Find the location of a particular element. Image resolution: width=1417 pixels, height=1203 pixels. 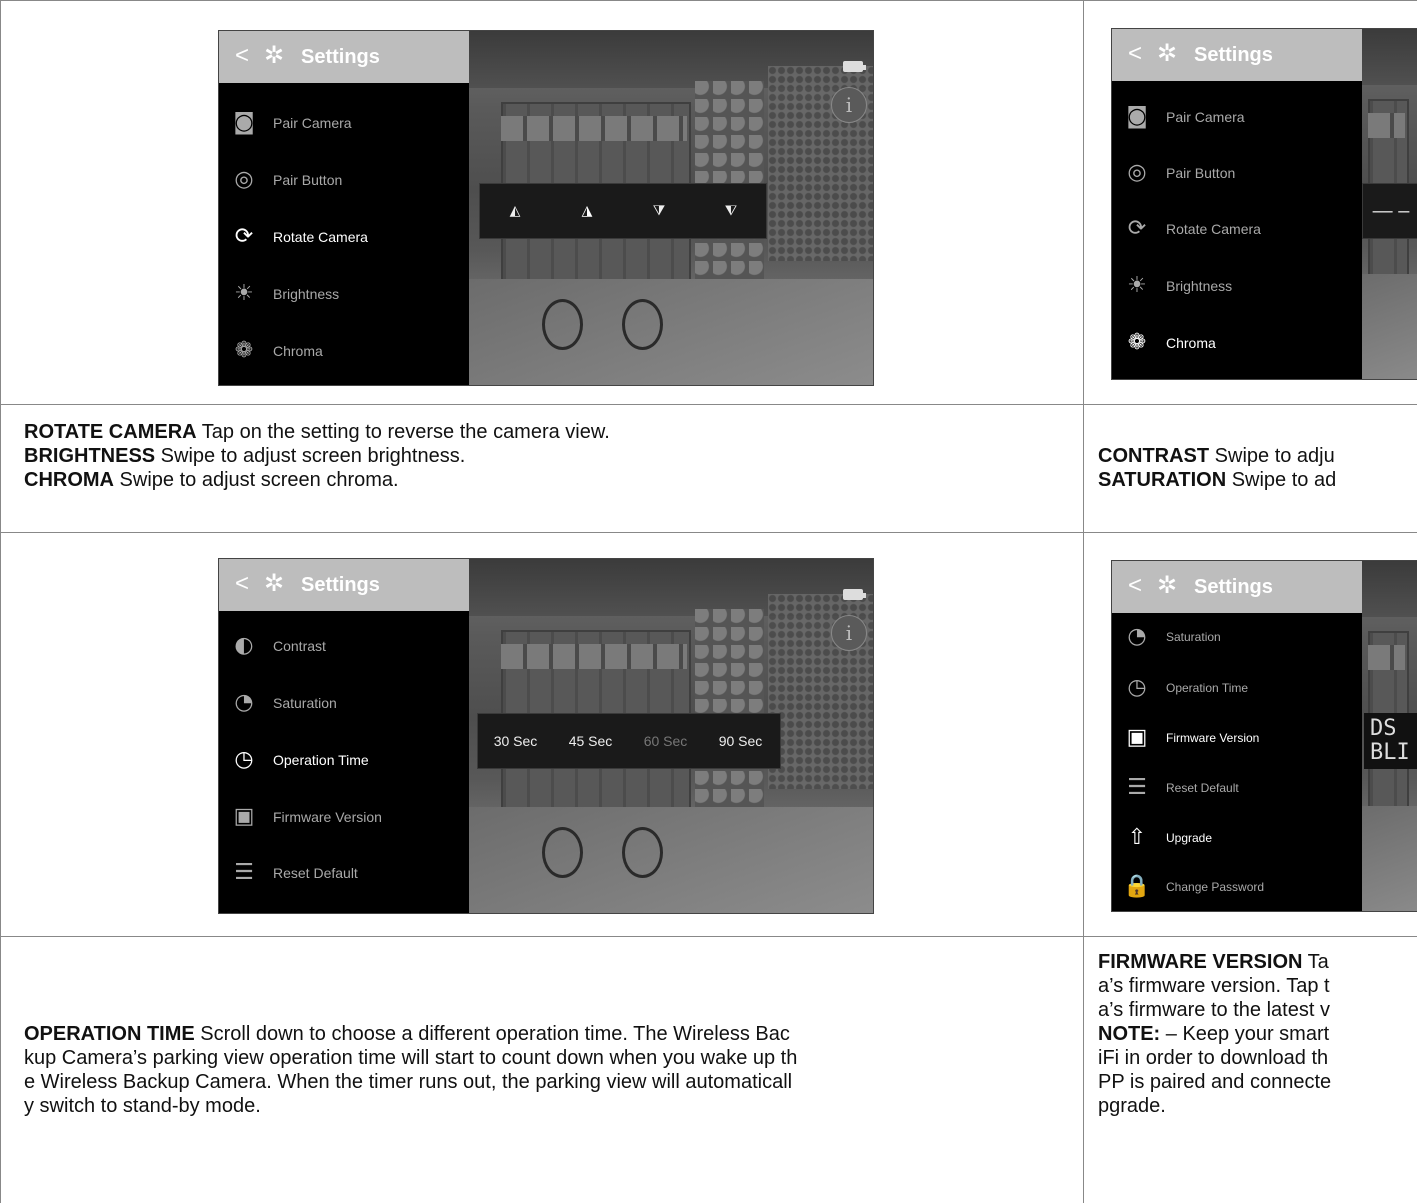

saturation-icon: ◔ is located at coordinates (1137, 636).